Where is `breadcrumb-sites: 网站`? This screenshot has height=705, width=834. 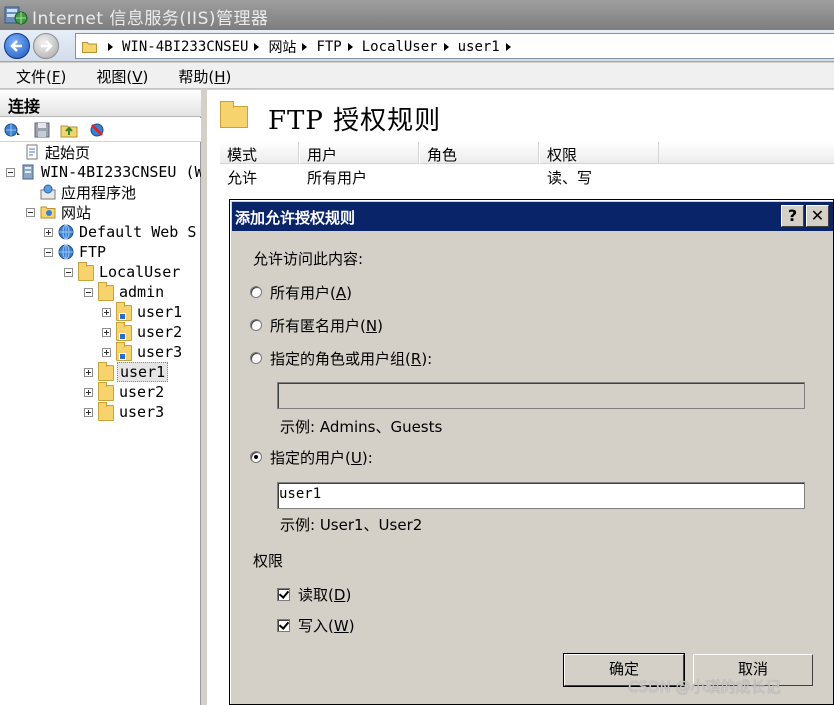 breadcrumb-sites: 网站 is located at coordinates (282, 47).